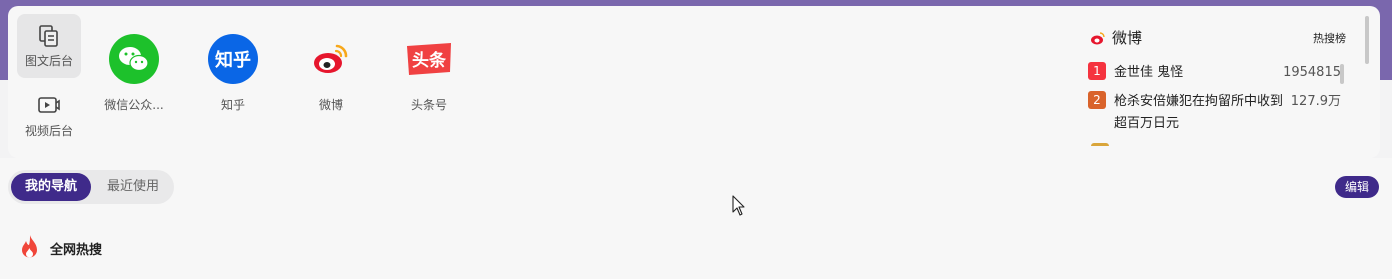 The image size is (1392, 279). What do you see at coordinates (1357, 187) in the screenshot?
I see `edit-button: 编辑` at bounding box center [1357, 187].